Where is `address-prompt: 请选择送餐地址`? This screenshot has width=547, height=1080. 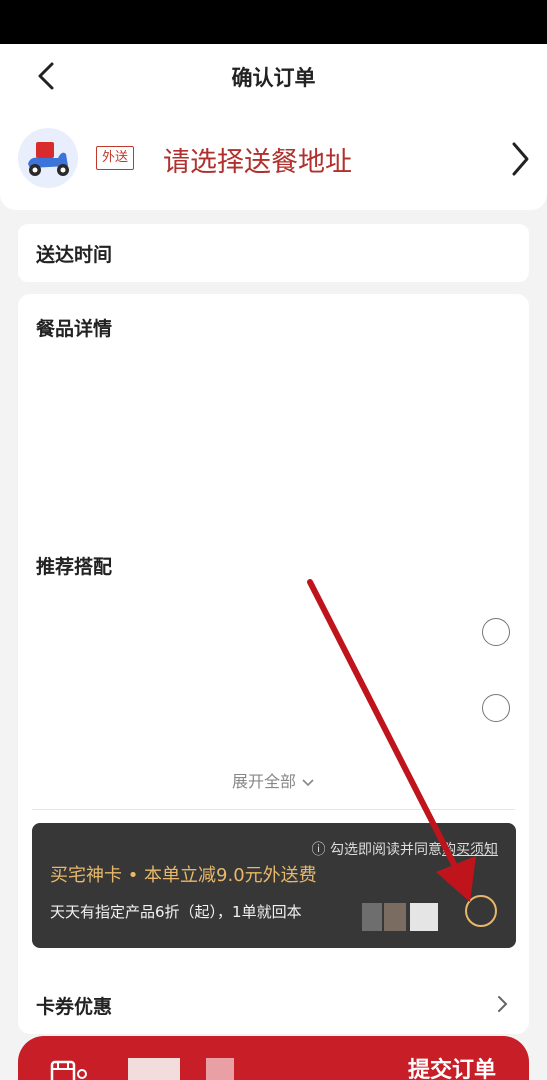 address-prompt: 请选择送餐地址 is located at coordinates (257, 162).